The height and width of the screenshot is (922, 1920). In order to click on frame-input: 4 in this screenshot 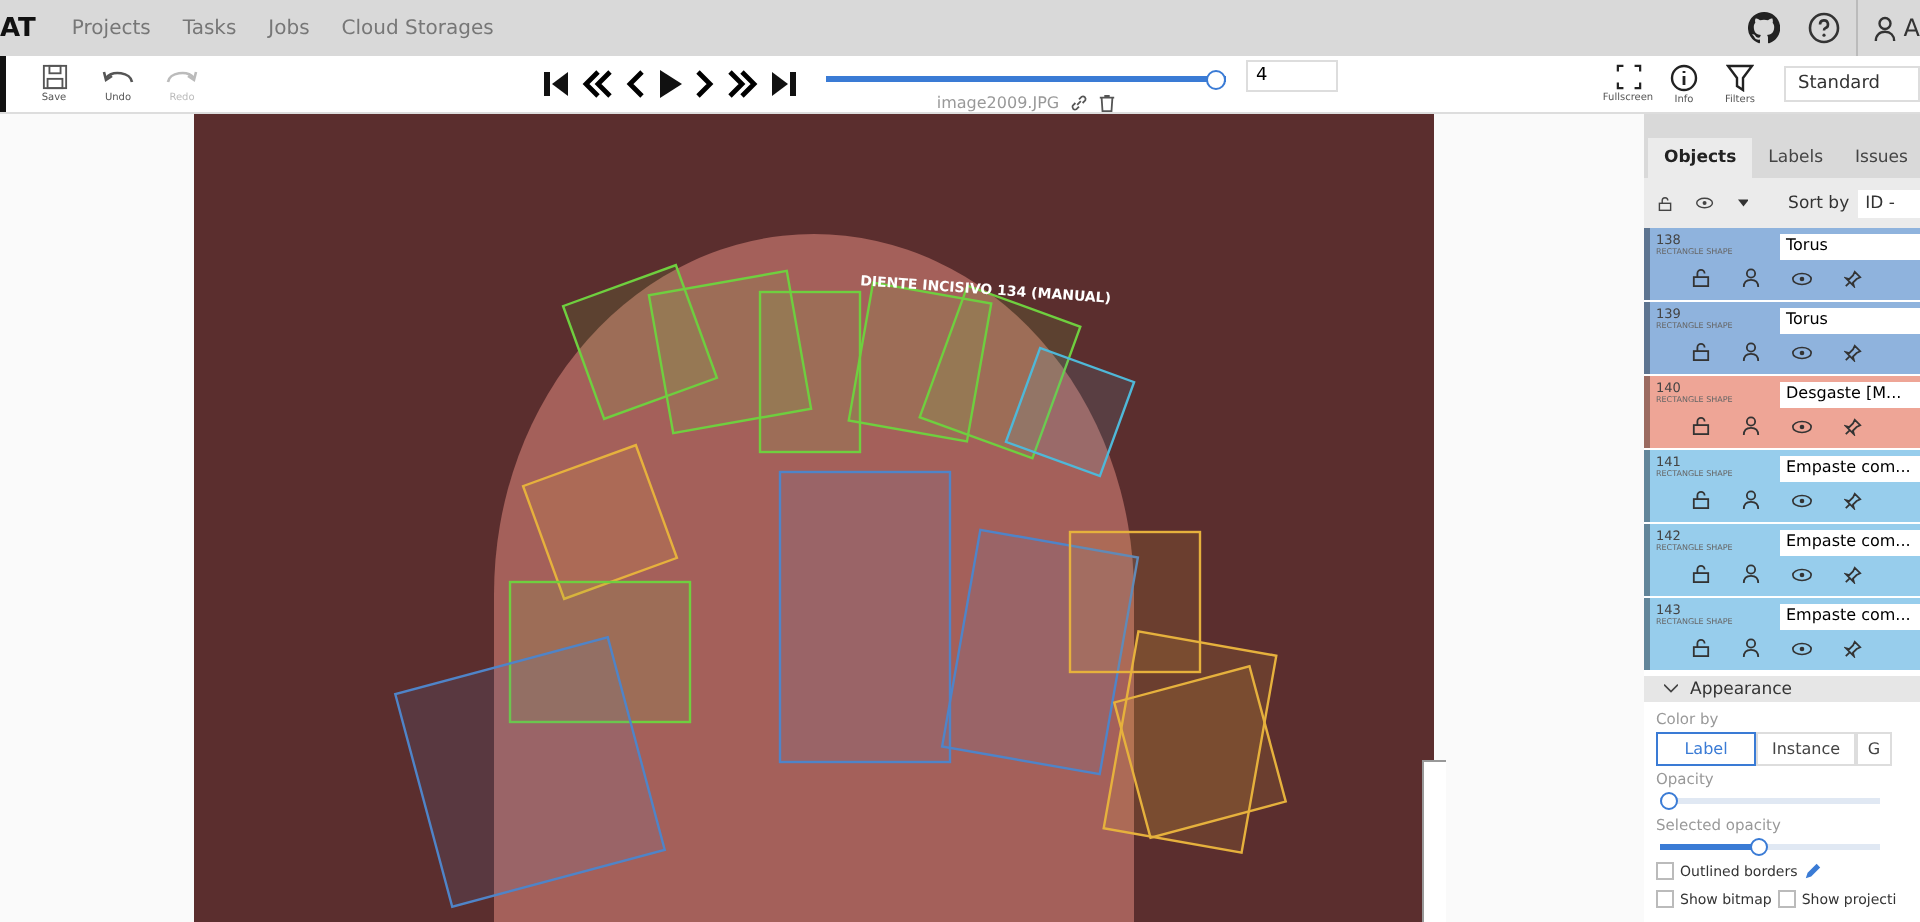, I will do `click(1292, 76)`.